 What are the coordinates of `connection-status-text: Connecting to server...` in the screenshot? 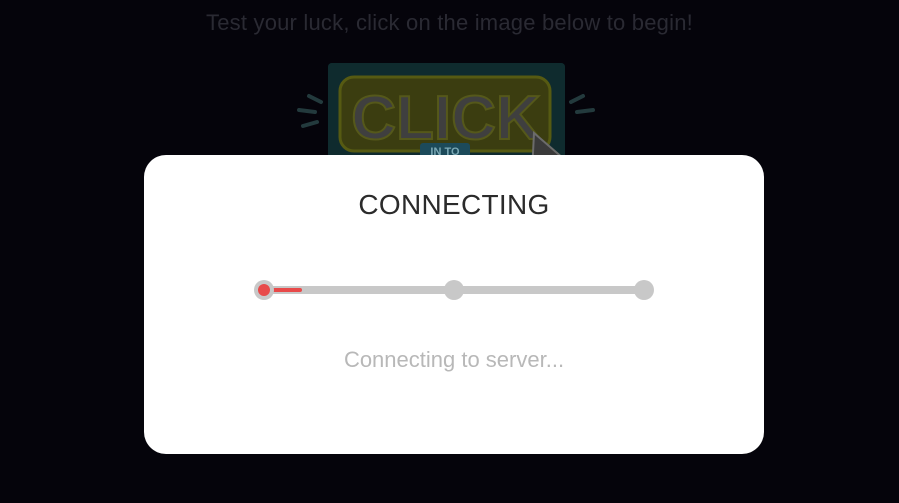 It's located at (454, 359).